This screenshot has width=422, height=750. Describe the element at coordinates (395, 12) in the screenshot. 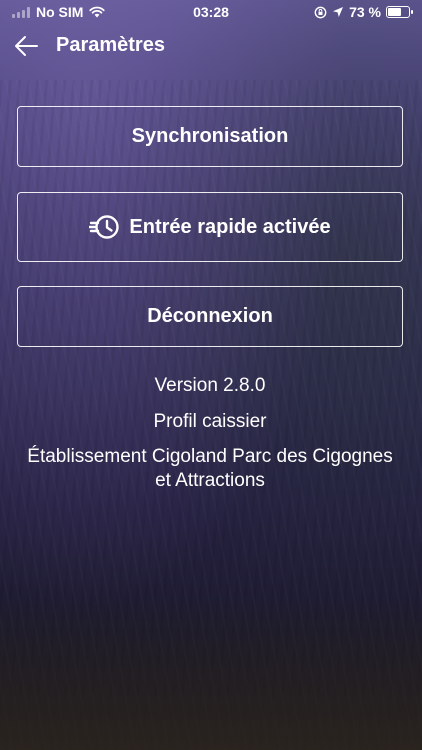

I see `battery-level-fill` at that location.